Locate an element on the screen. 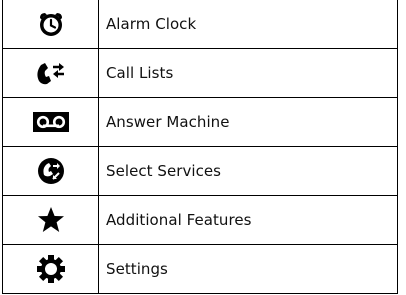 The height and width of the screenshot is (295, 406). menu-item-label: Answer Machine is located at coordinates (248, 121).